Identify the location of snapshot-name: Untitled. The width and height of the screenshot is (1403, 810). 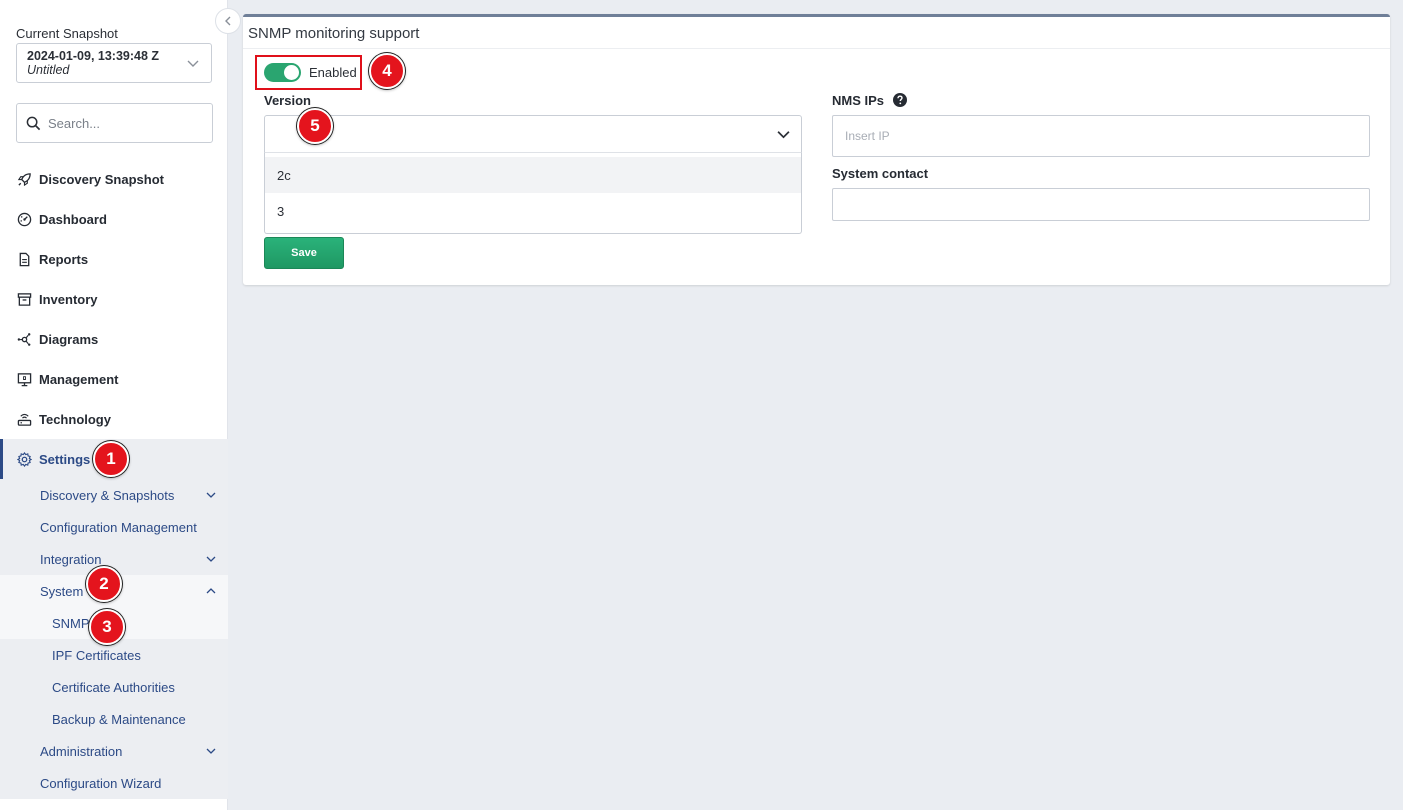
(48, 70).